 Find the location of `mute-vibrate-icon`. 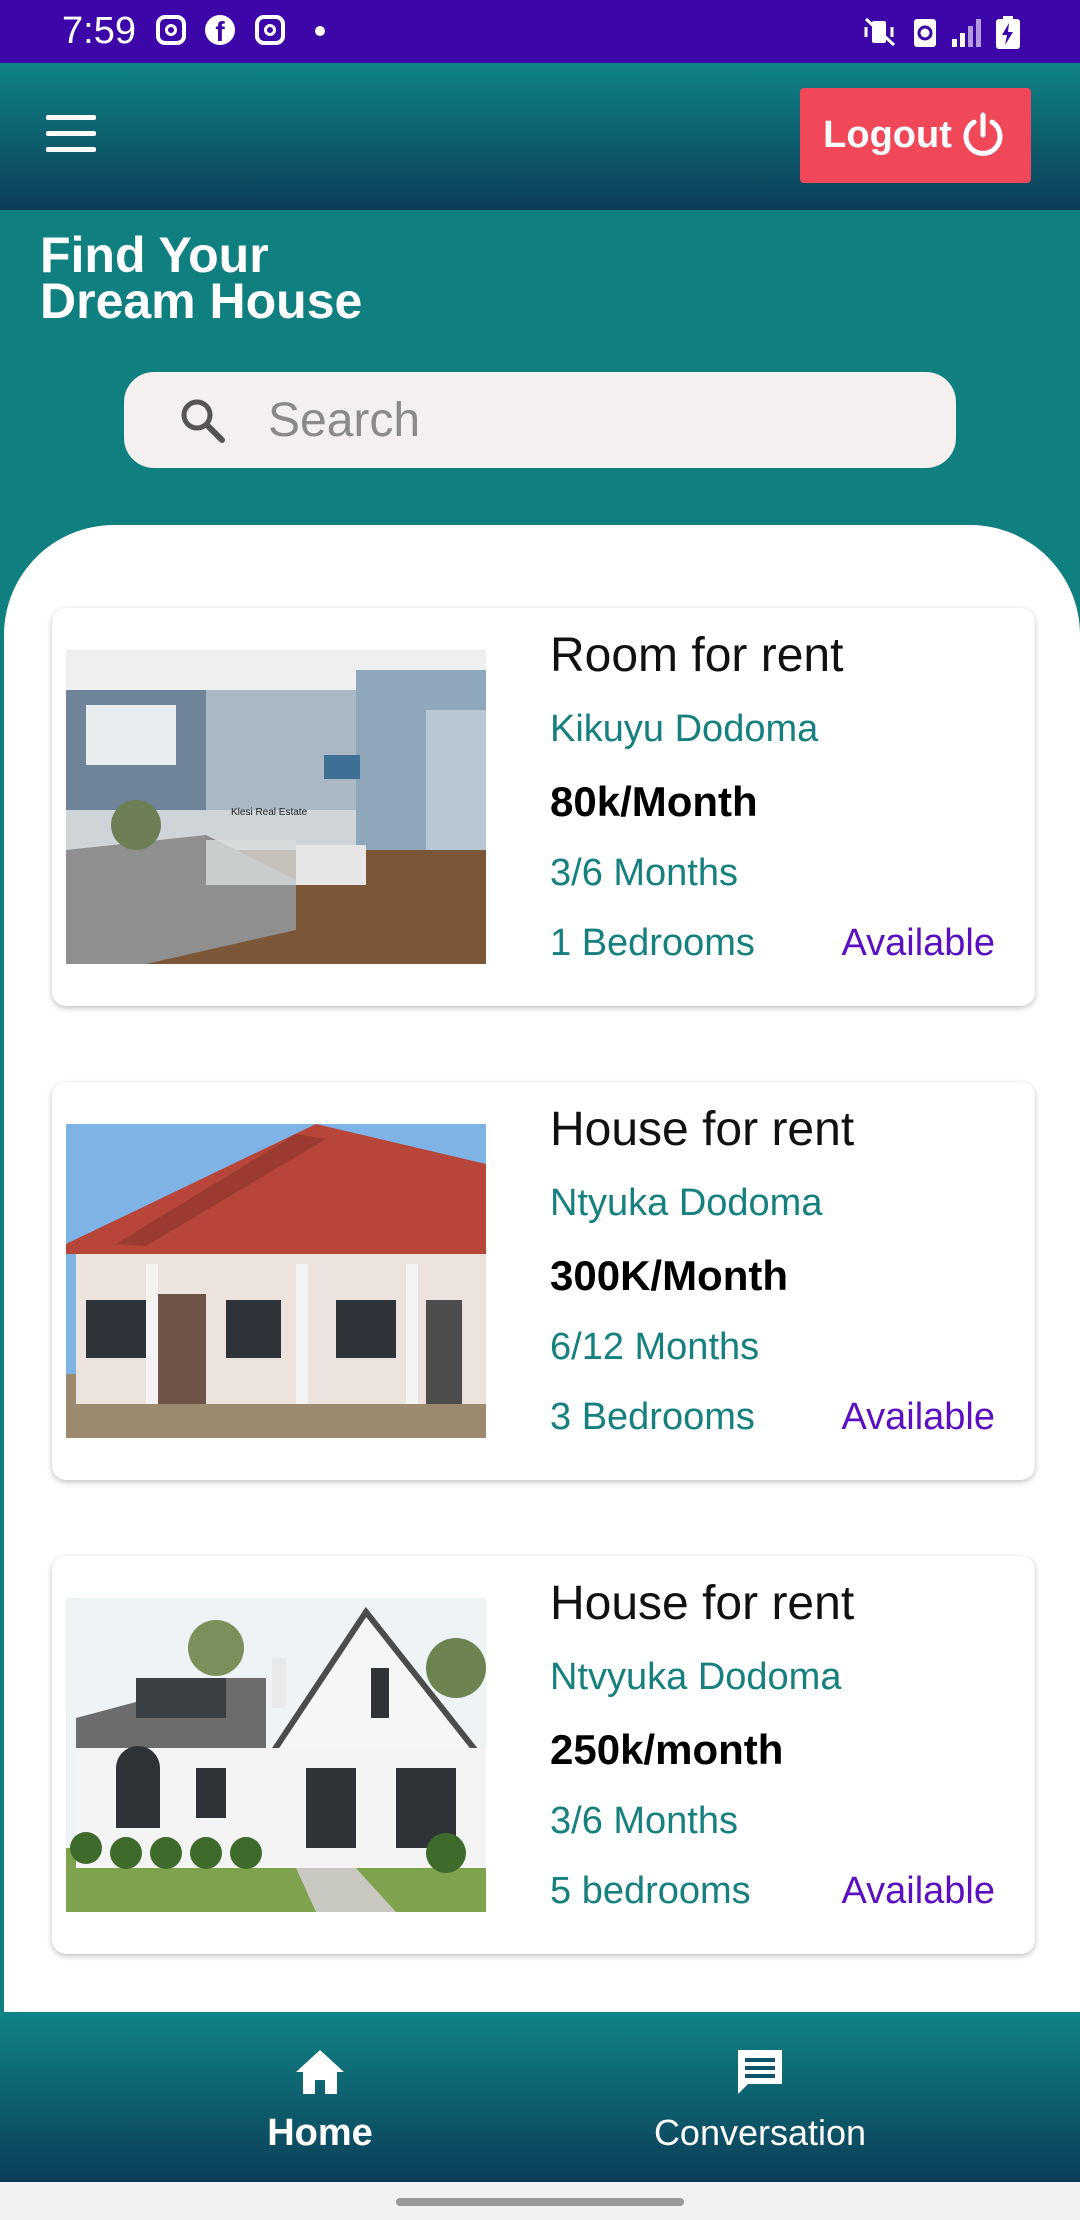

mute-vibrate-icon is located at coordinates (880, 32).